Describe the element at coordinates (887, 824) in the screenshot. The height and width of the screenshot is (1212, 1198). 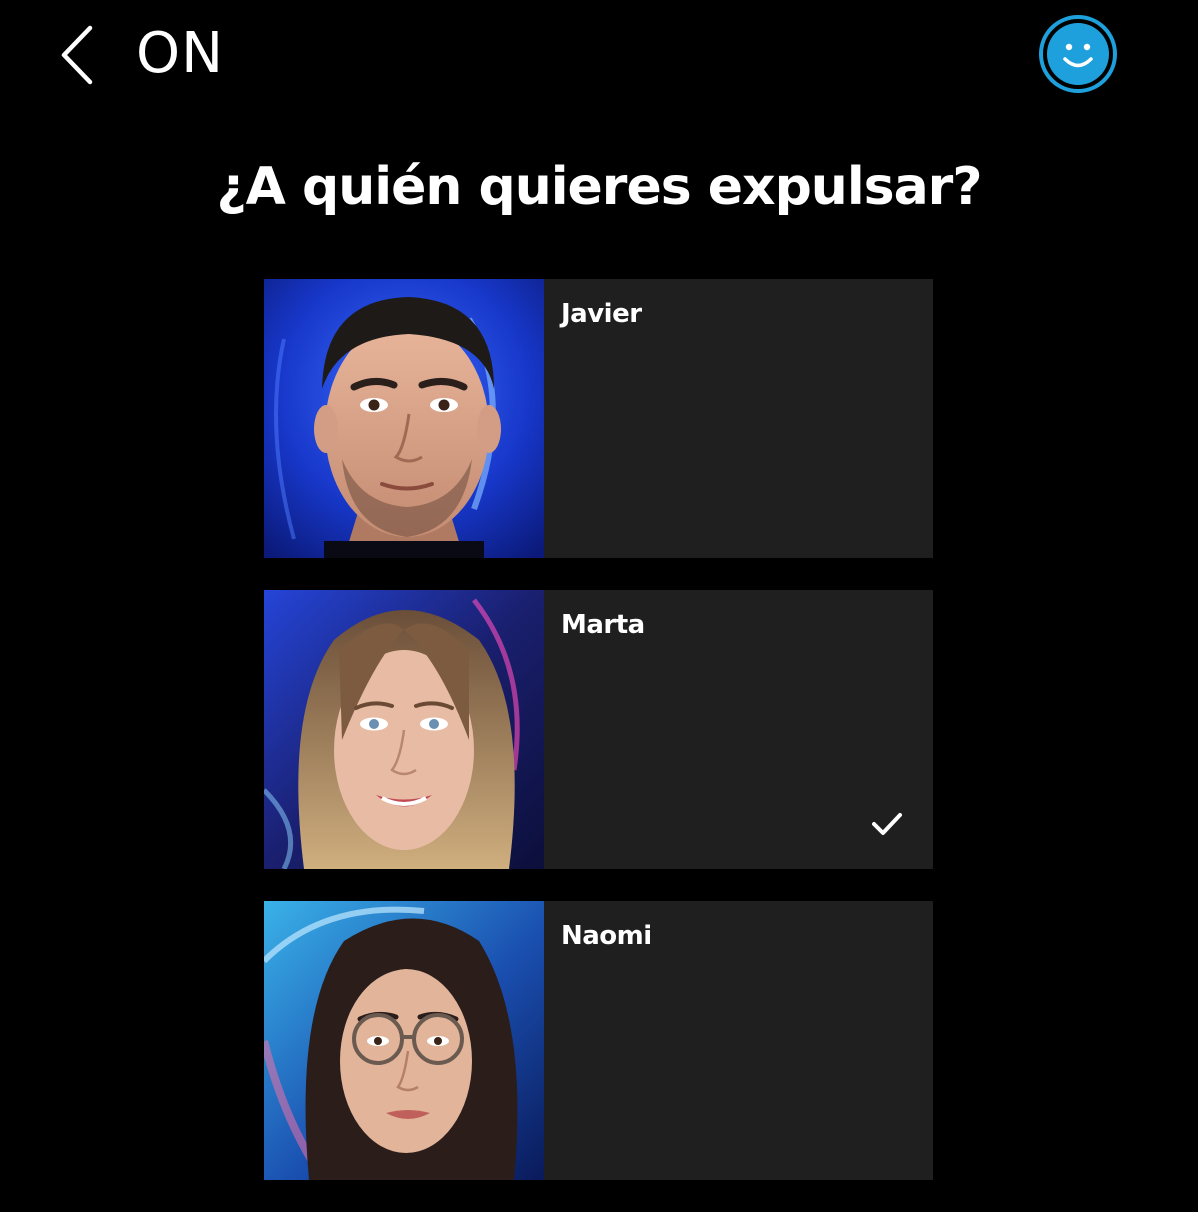
I see `checkmark-icon` at that location.